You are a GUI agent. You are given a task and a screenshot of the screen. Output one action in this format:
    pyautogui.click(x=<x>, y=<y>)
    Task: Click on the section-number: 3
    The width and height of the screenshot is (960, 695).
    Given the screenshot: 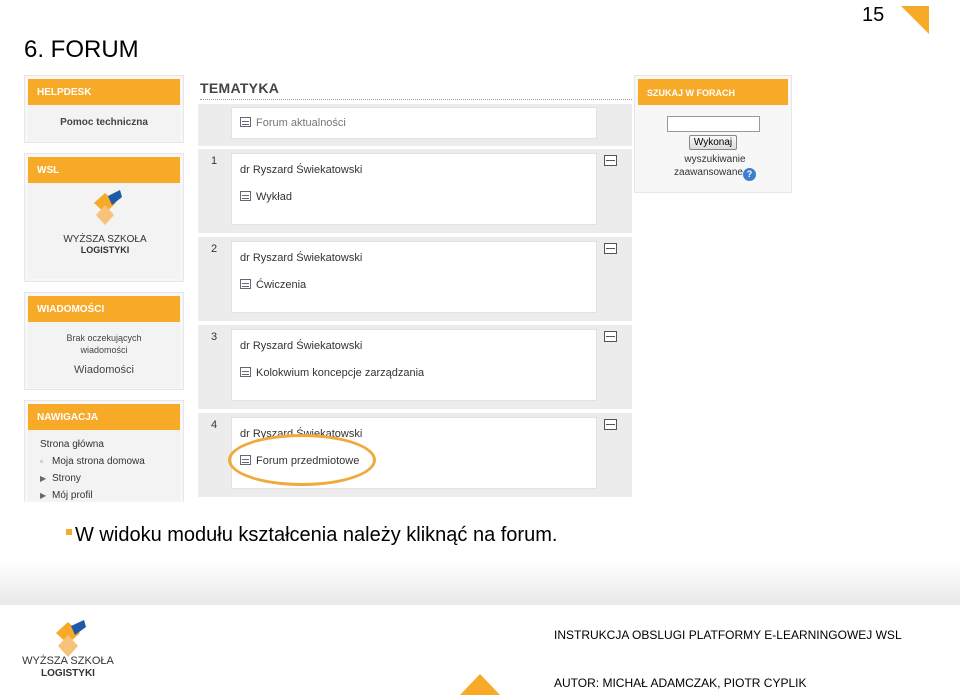 What is the action you would take?
    pyautogui.click(x=214, y=337)
    